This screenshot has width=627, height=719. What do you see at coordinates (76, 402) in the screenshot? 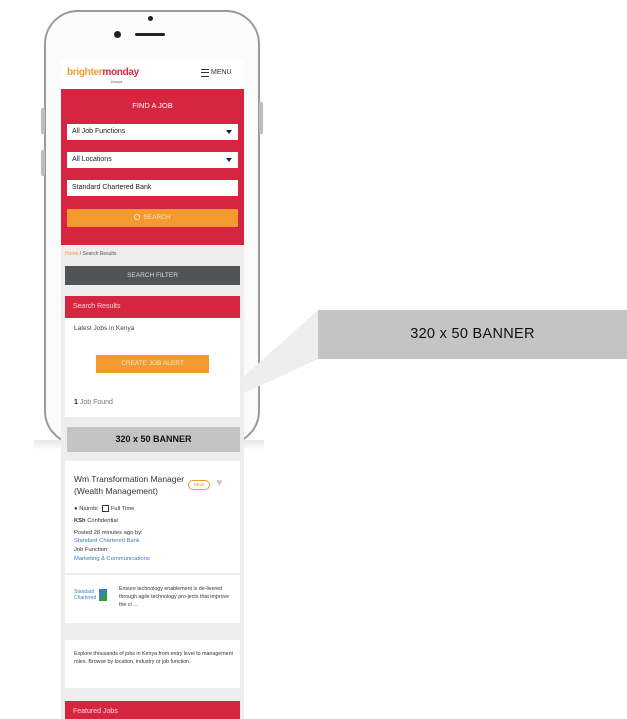
I see `jobs-found-number: 1` at bounding box center [76, 402].